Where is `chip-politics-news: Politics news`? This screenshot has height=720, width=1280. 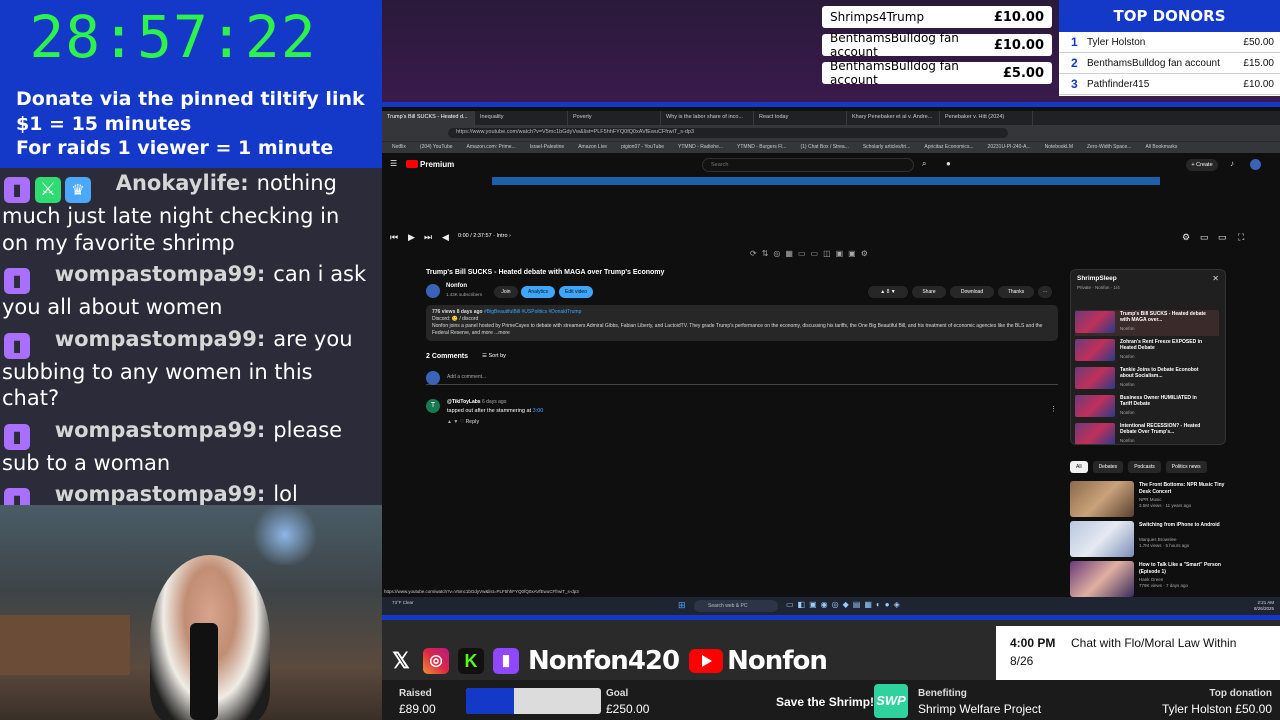
chip-politics-news: Politics news is located at coordinates (1186, 467).